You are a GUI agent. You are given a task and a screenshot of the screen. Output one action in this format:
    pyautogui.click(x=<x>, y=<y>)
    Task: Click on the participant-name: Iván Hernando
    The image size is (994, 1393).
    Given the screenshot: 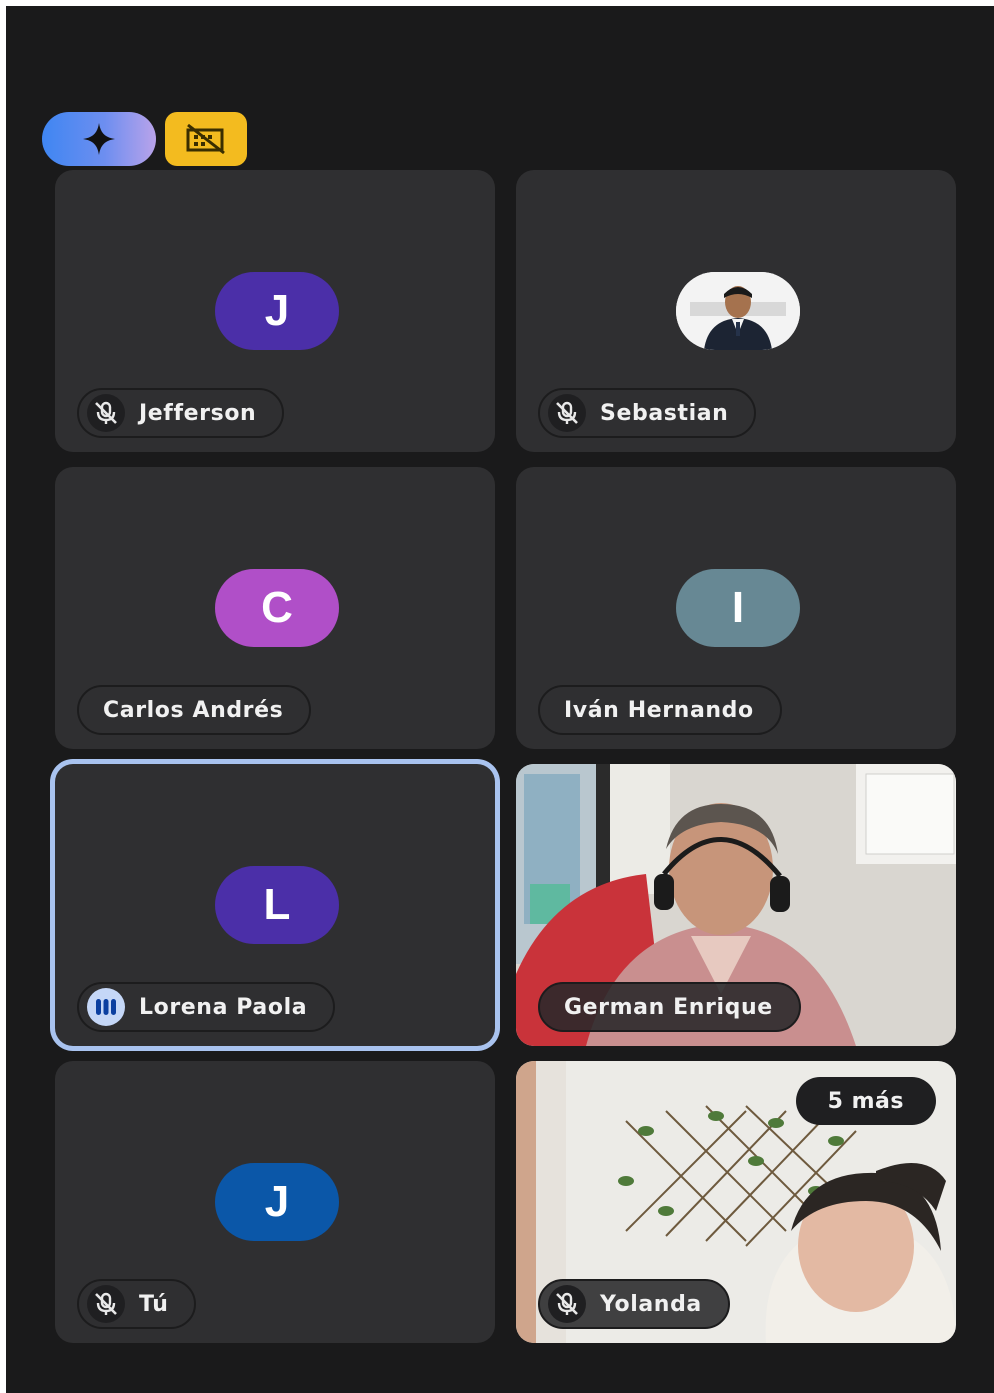 What is the action you would take?
    pyautogui.click(x=659, y=710)
    